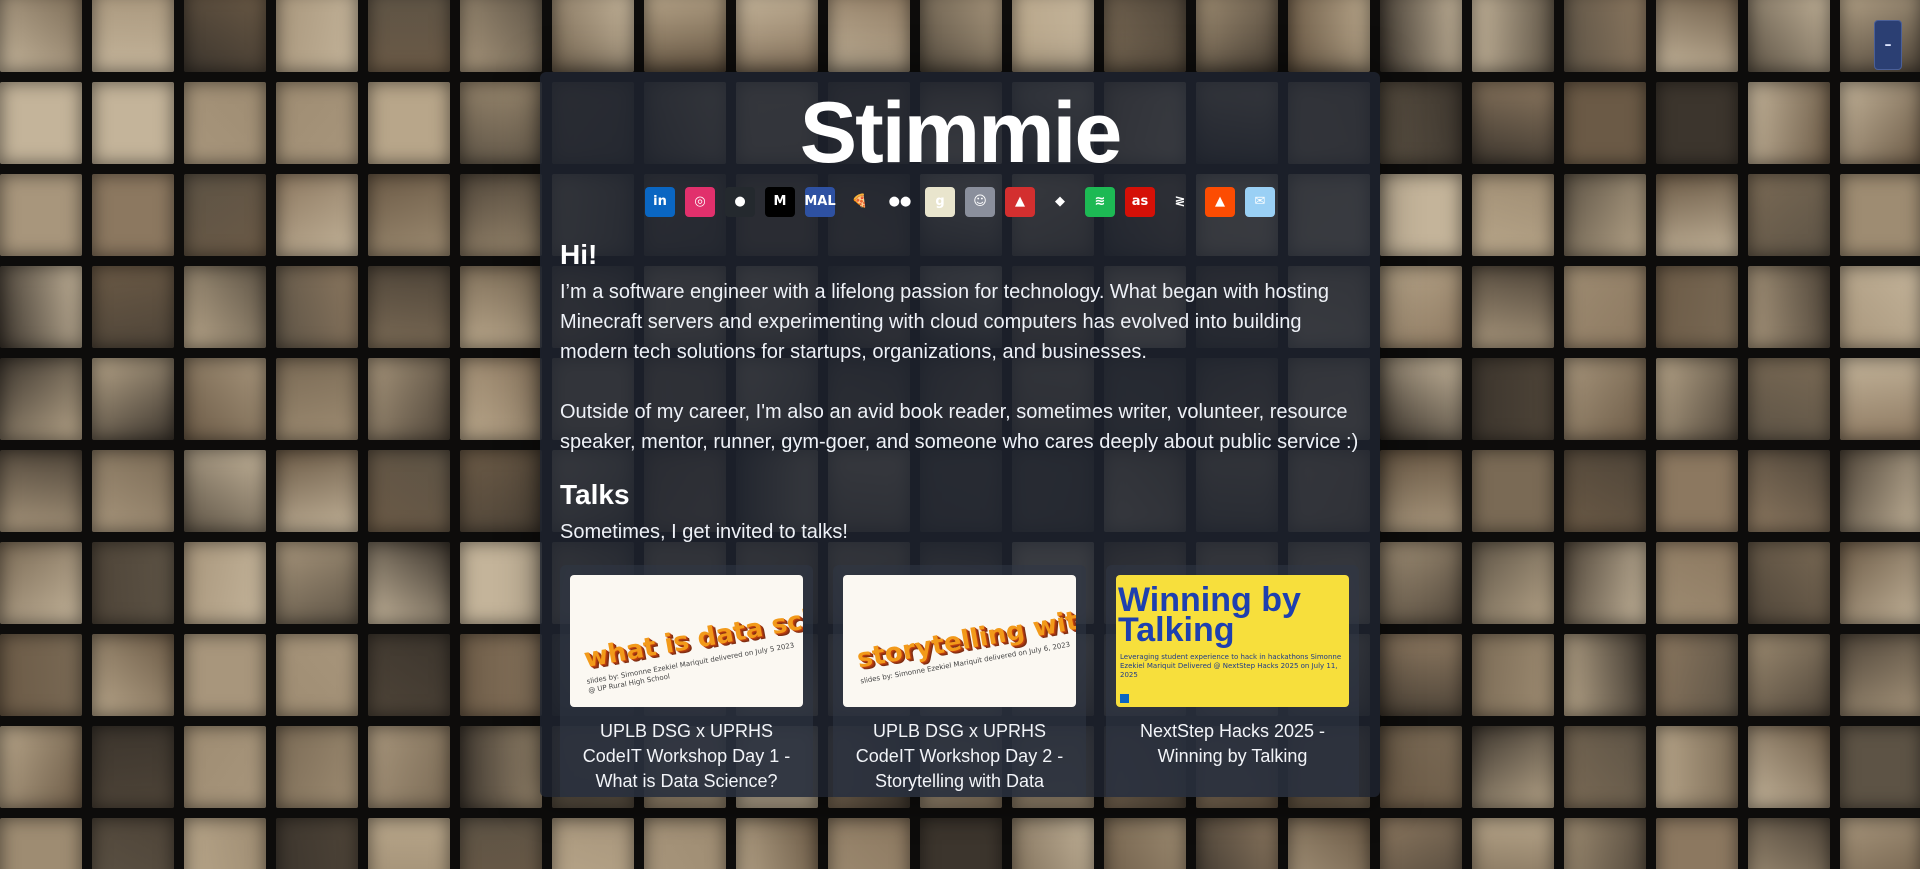 This screenshot has width=1920, height=869. What do you see at coordinates (960, 201) in the screenshot?
I see `social-links: in ◎ ● M MAL 🍕 ●● g ☺ ▲ ◆ ≋ as ≷ ▲ ✉` at bounding box center [960, 201].